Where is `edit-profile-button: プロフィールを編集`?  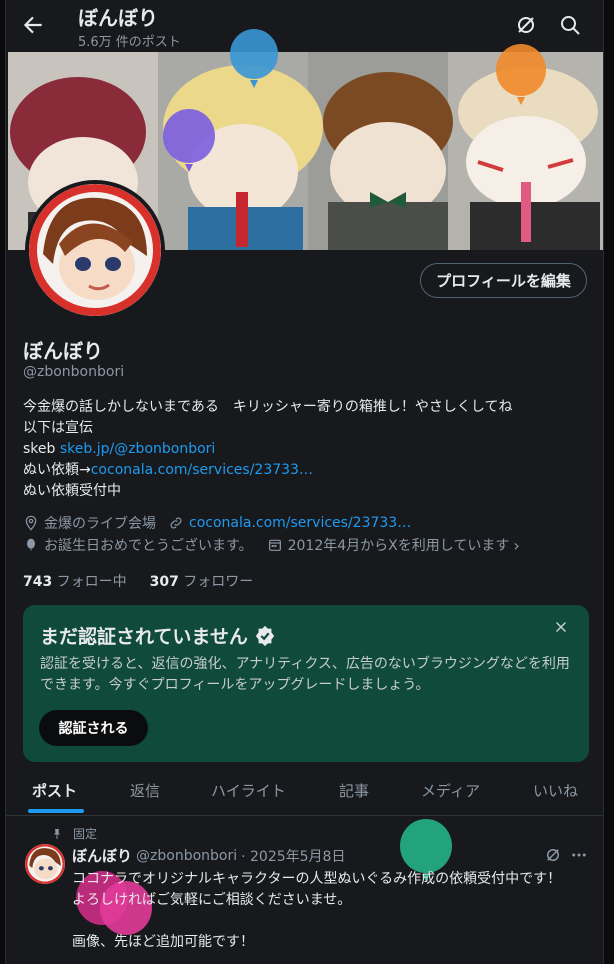
edit-profile-button: プロフィールを編集 is located at coordinates (503, 280).